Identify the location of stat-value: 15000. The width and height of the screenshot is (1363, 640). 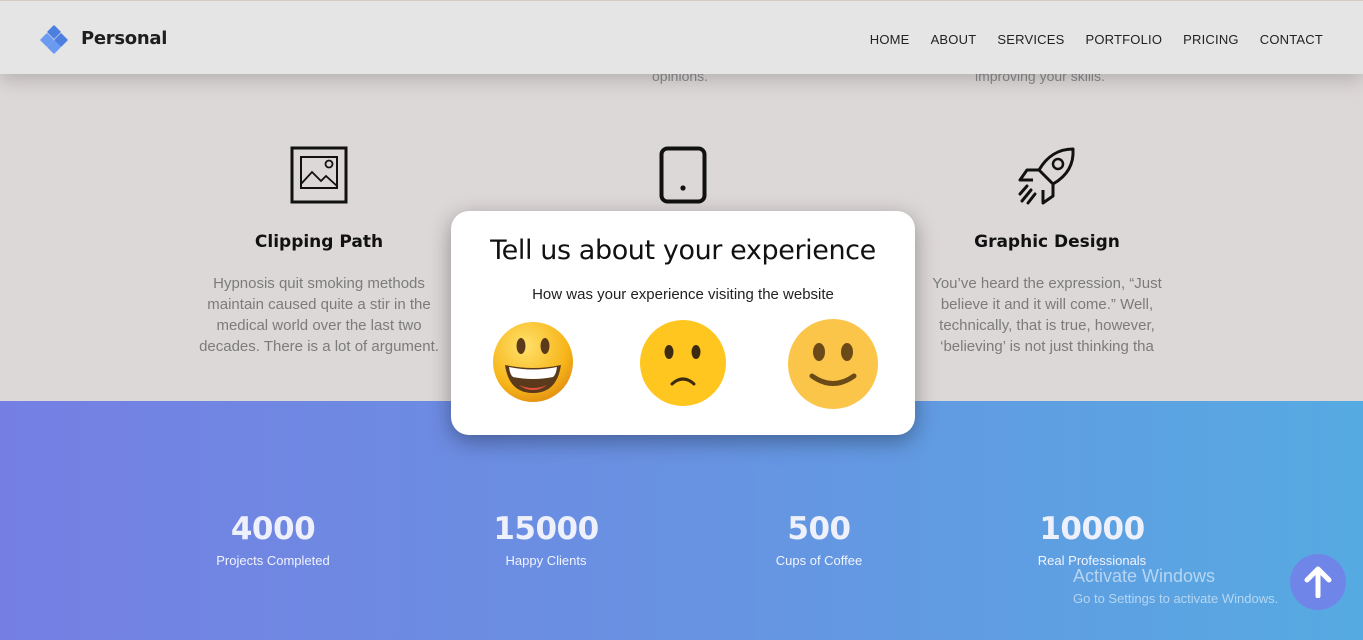
(546, 529).